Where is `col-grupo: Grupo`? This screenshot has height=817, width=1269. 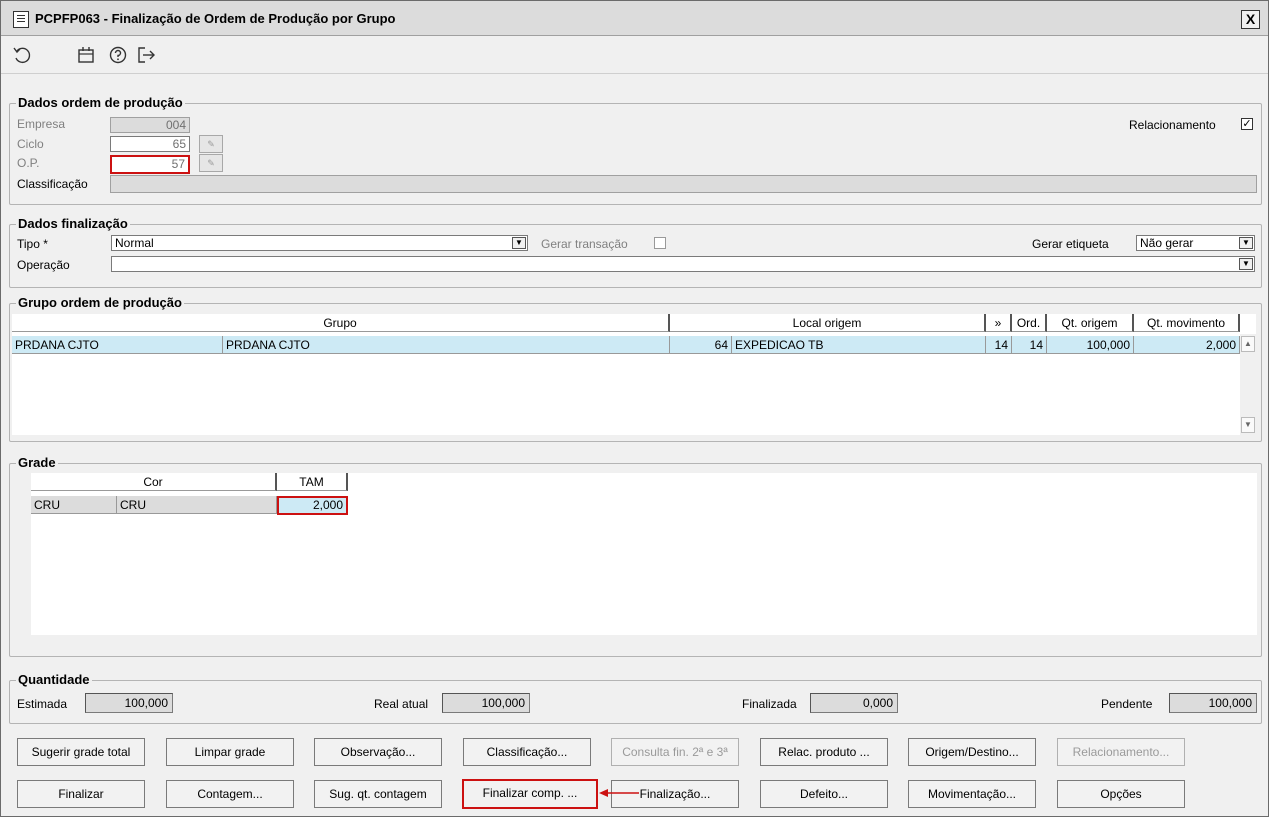
col-grupo: Grupo is located at coordinates (341, 323).